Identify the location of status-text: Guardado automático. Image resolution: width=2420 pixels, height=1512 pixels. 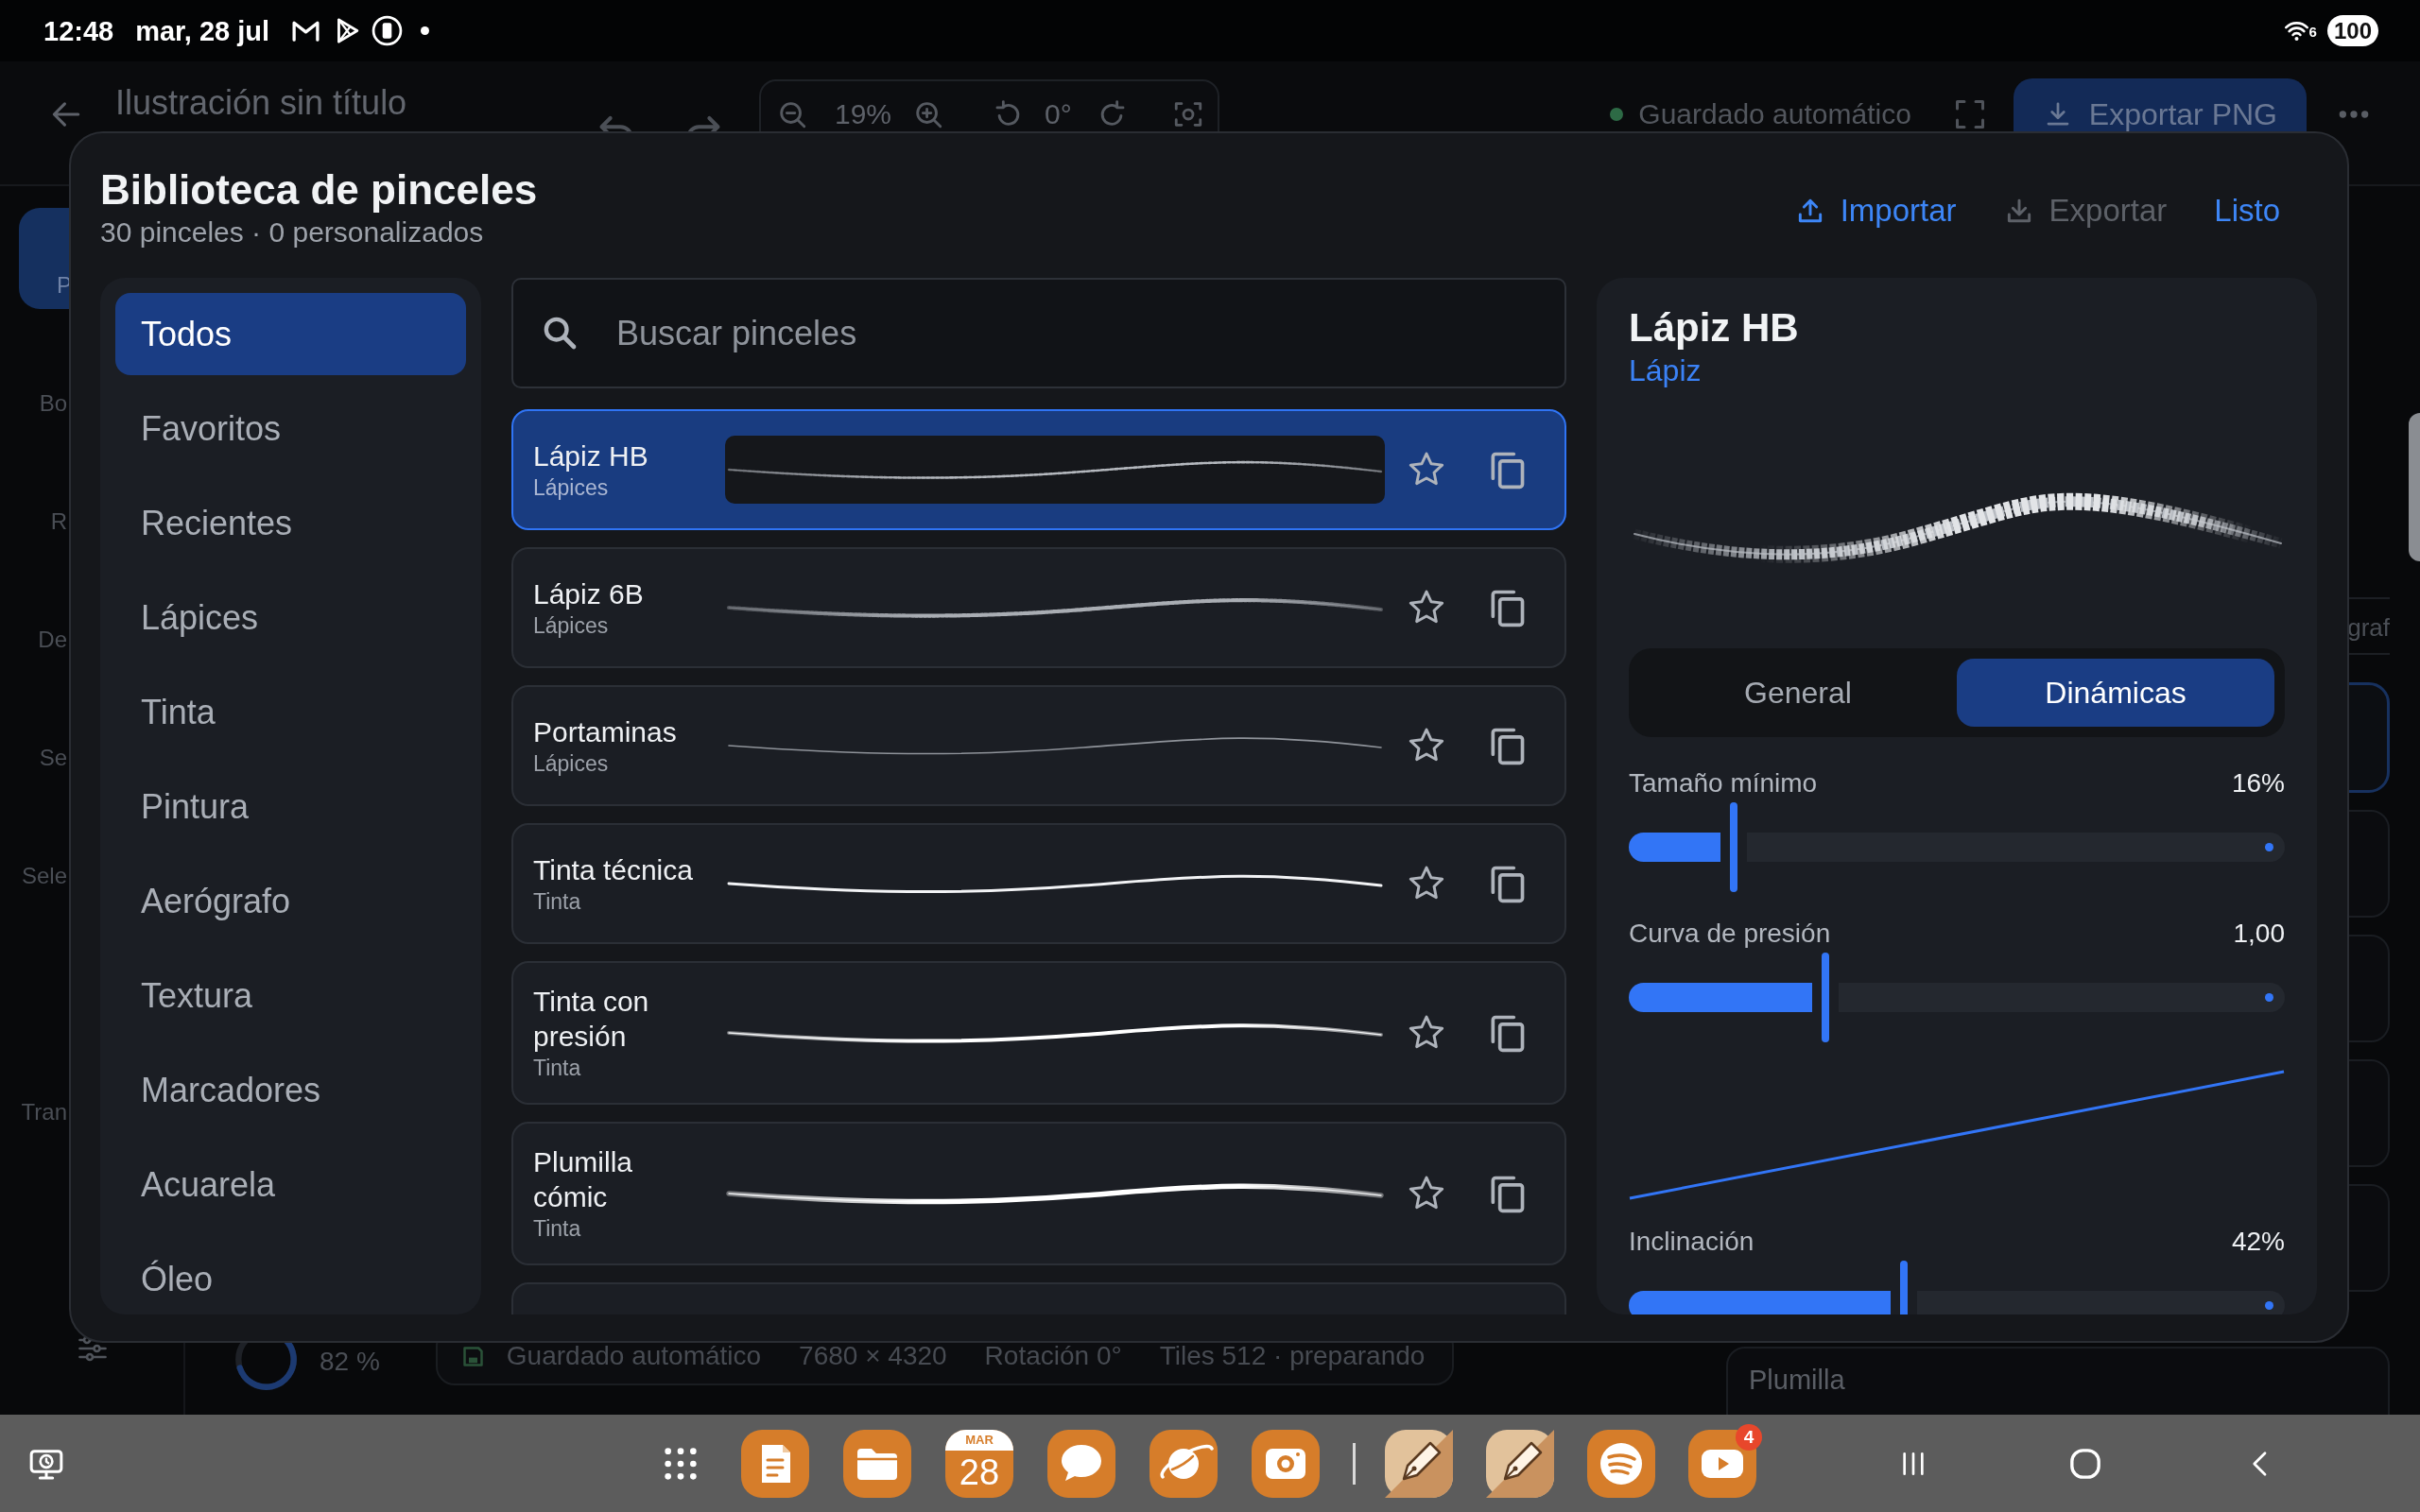
(634, 1356).